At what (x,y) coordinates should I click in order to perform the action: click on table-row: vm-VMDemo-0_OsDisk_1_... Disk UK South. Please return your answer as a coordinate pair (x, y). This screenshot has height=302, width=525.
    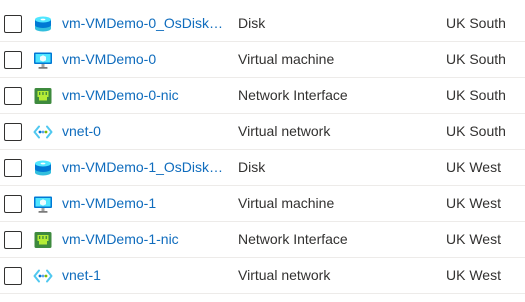
    Looking at the image, I should click on (262, 24).